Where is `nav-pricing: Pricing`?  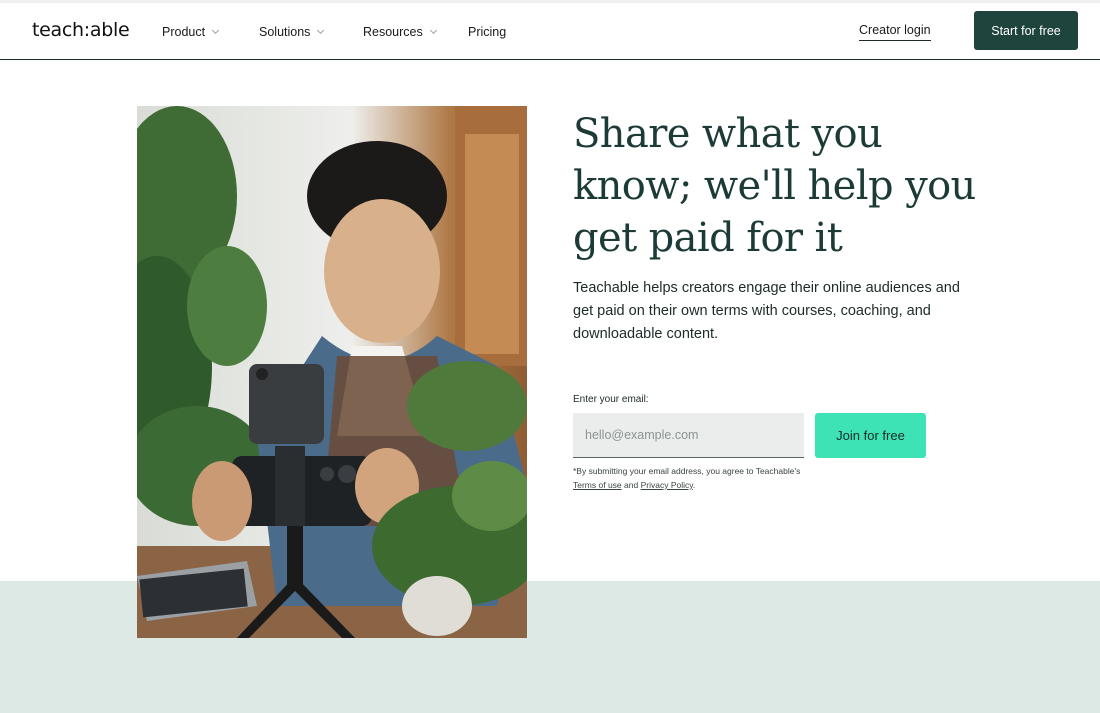
nav-pricing: Pricing is located at coordinates (487, 32).